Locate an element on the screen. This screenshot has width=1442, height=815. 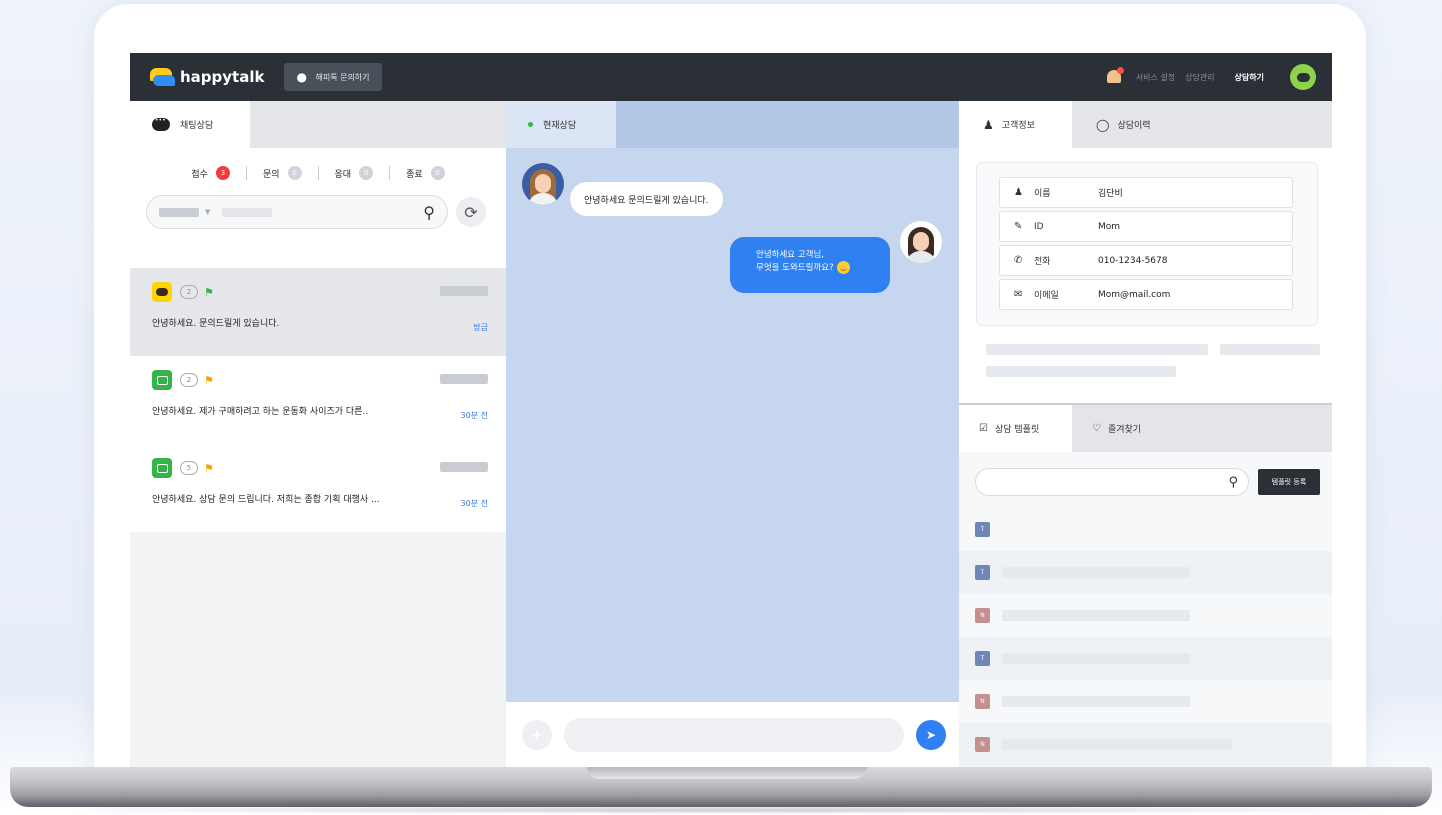
user-avatar-icon is located at coordinates (1303, 77).